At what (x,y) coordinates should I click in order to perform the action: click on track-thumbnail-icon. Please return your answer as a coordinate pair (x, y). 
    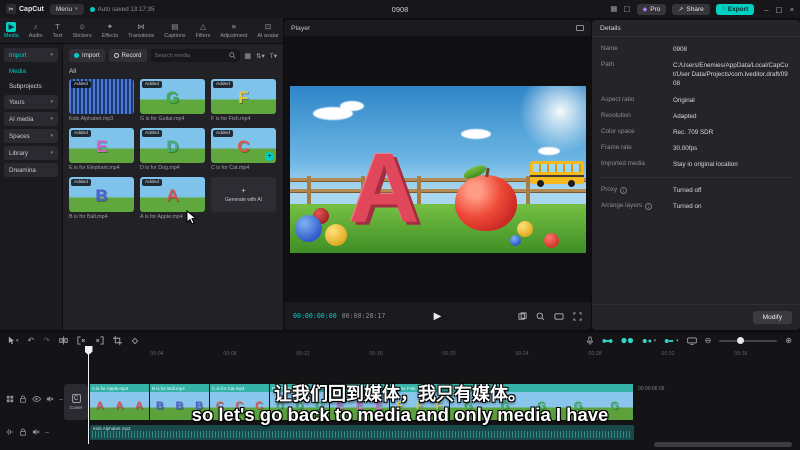
    Looking at the image, I should click on (10, 399).